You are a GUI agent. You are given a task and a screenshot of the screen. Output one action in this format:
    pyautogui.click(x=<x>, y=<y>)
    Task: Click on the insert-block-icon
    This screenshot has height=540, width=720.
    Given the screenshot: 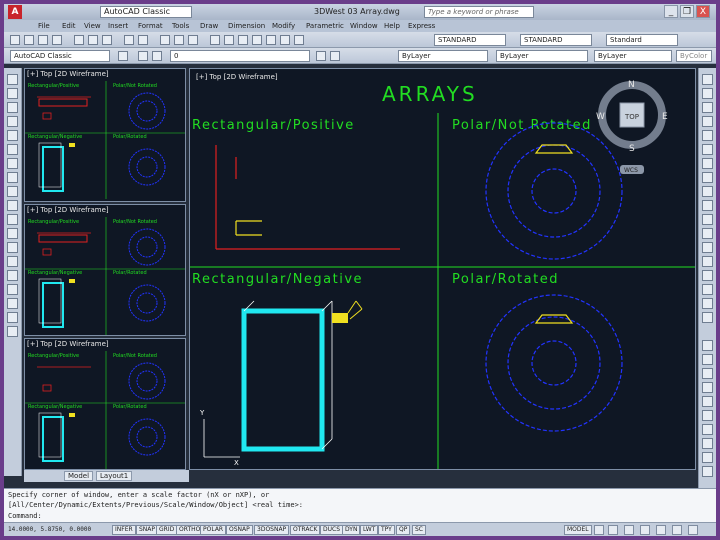 What is the action you would take?
    pyautogui.click(x=12, y=233)
    